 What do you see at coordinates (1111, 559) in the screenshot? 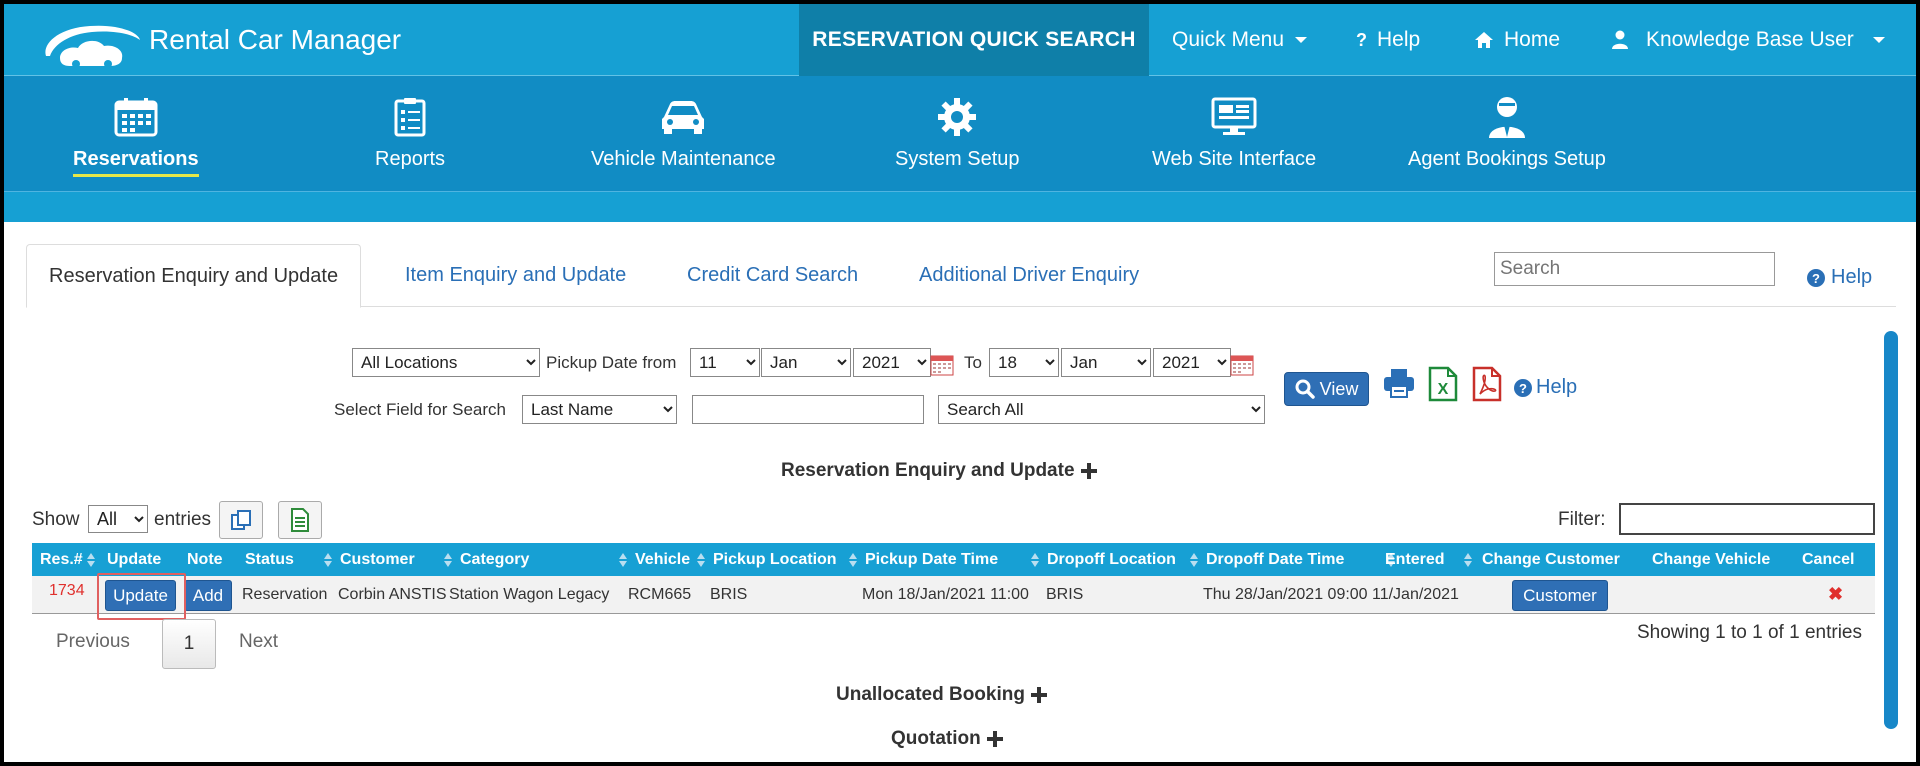
I see `col-dropoff-location: Dropoff Location` at bounding box center [1111, 559].